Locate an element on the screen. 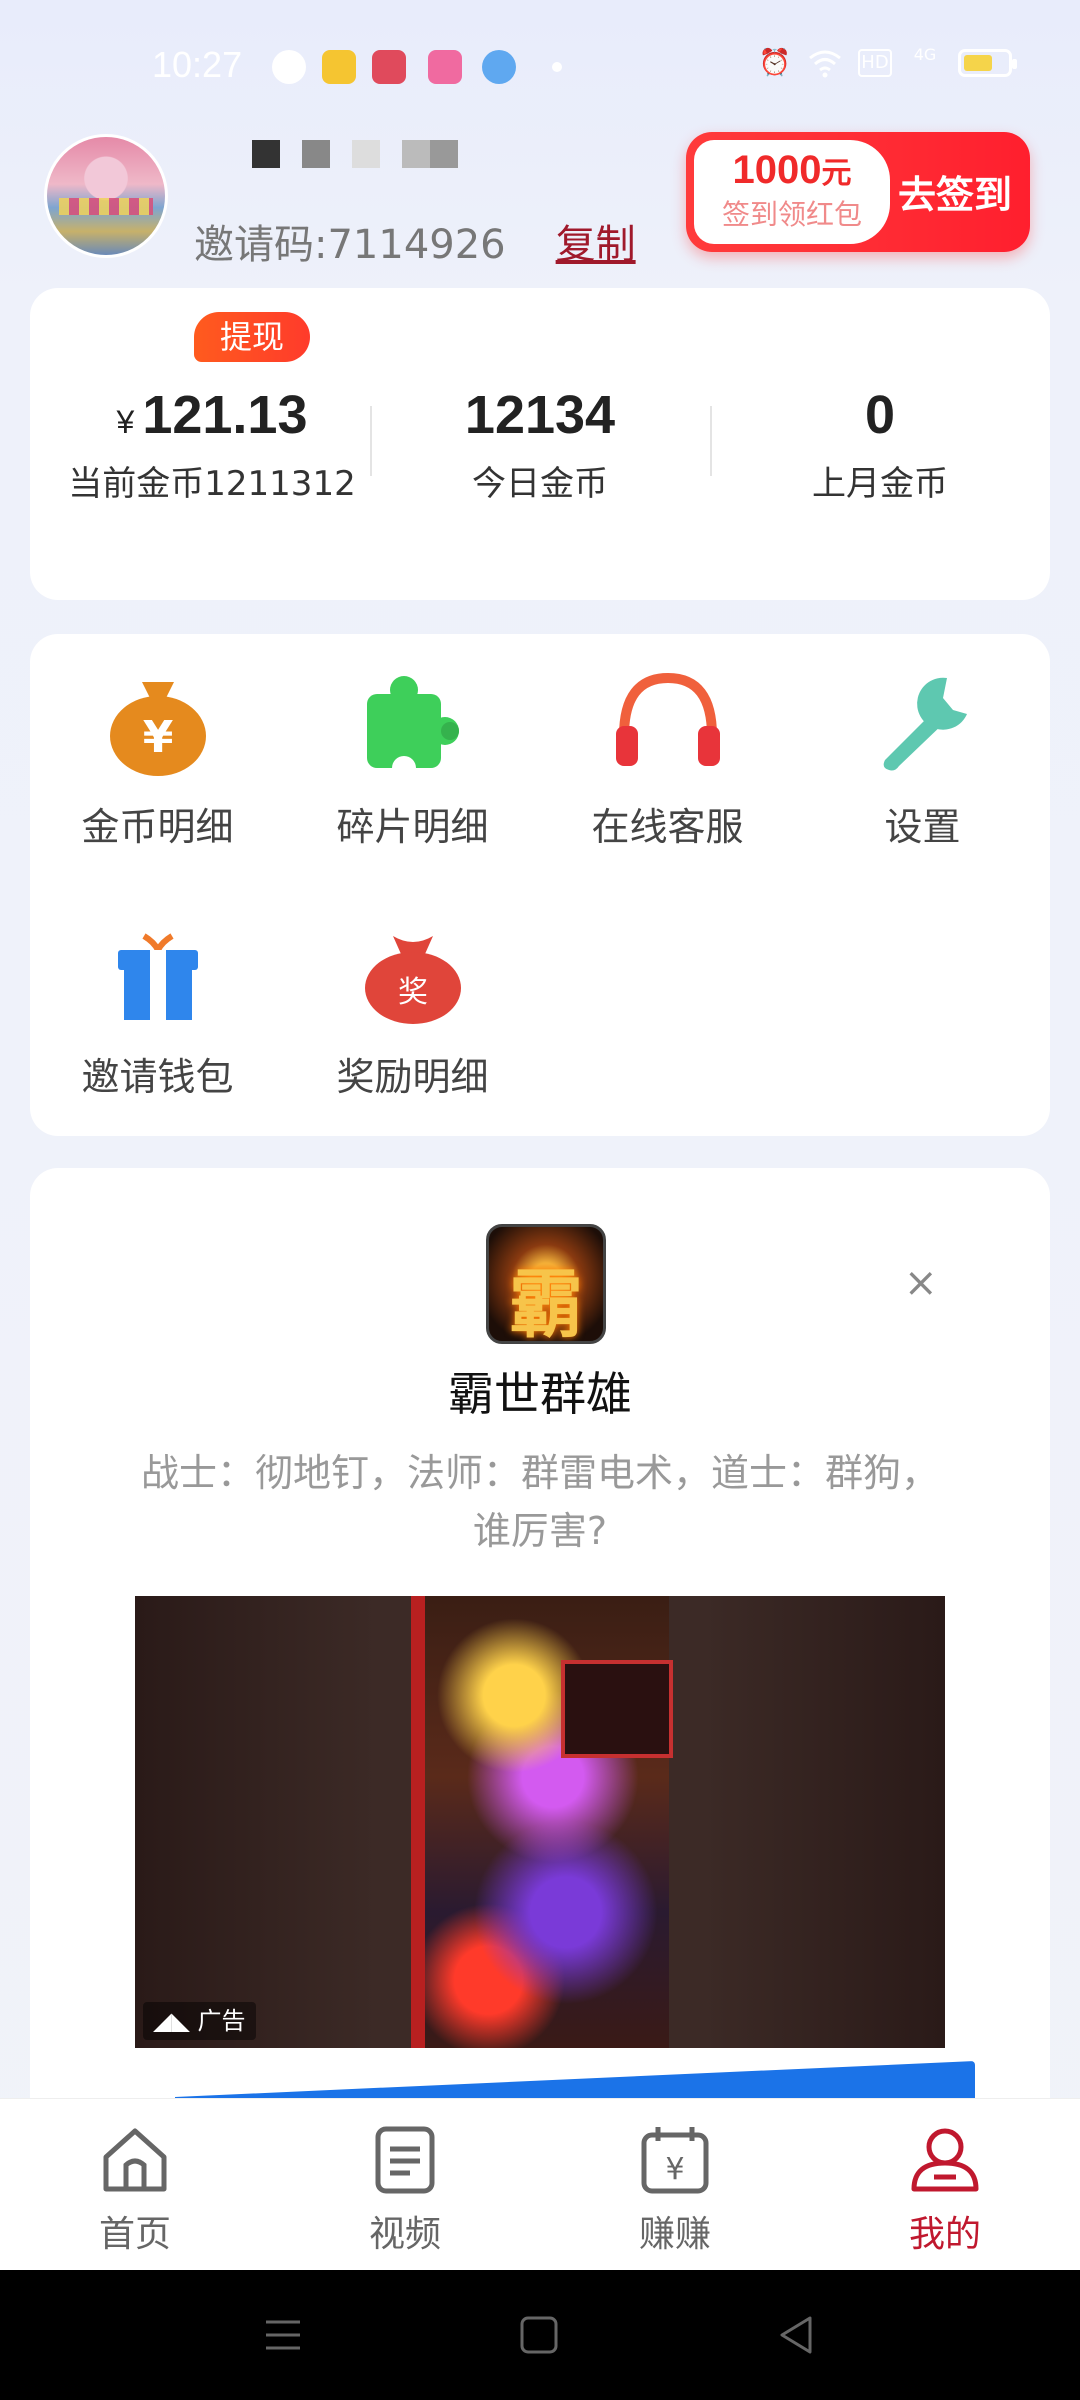  nav-tab-mine: 我的 is located at coordinates (945, 2190).